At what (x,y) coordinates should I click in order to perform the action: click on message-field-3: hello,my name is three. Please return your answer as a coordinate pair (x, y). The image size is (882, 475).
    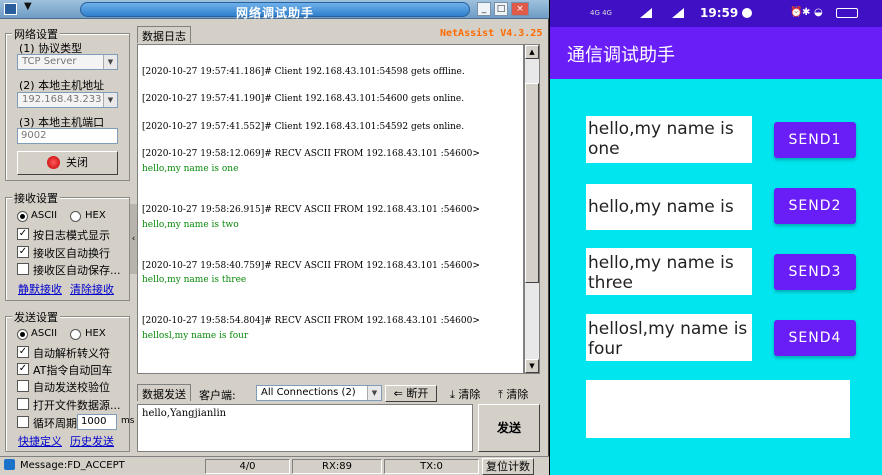
    Looking at the image, I should click on (669, 271).